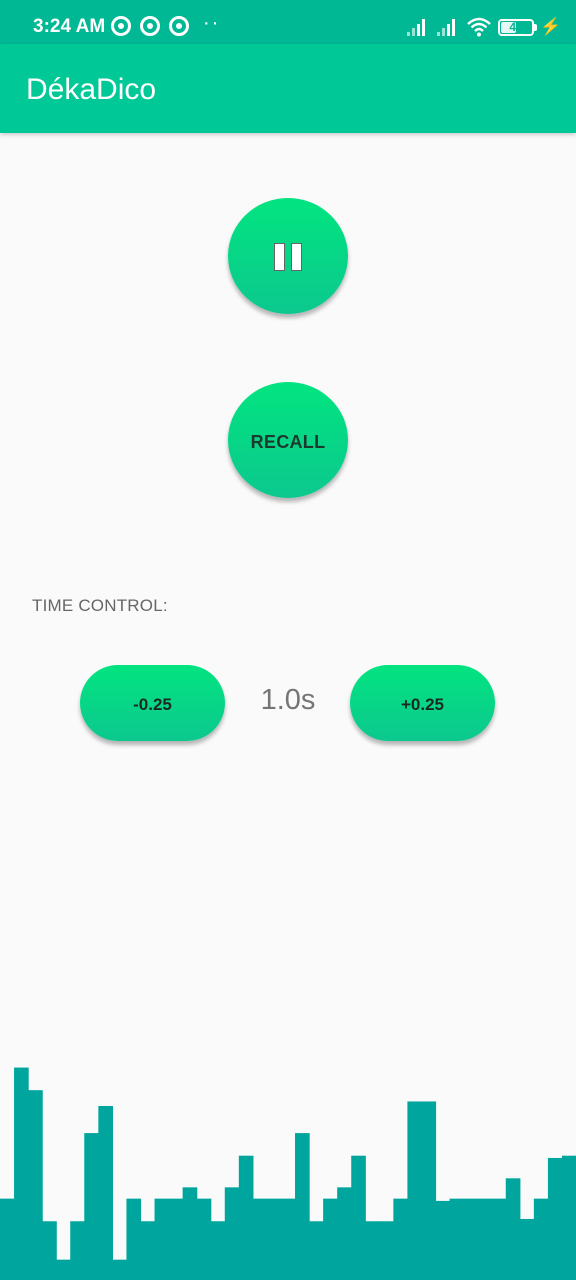 The image size is (576, 1280). Describe the element at coordinates (288, 700) in the screenshot. I see `time-value: 1.0s` at that location.